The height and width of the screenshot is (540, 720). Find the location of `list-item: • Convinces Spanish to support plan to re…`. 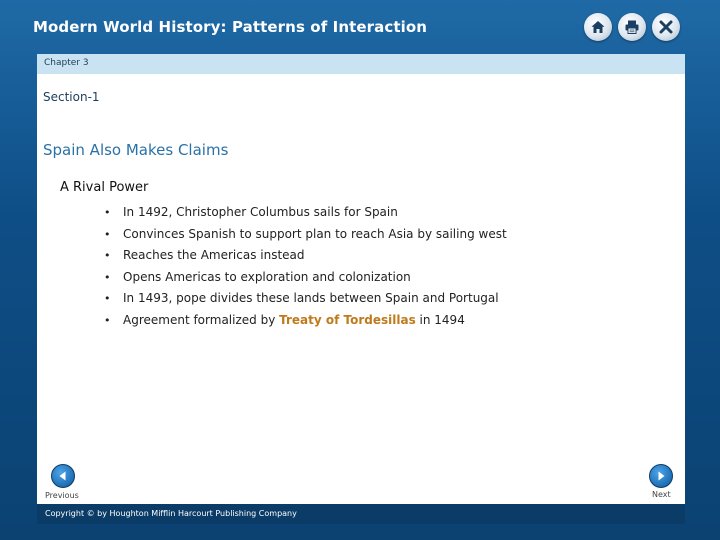

list-item: • Convinces Spanish to support plan to re… is located at coordinates (305, 233).